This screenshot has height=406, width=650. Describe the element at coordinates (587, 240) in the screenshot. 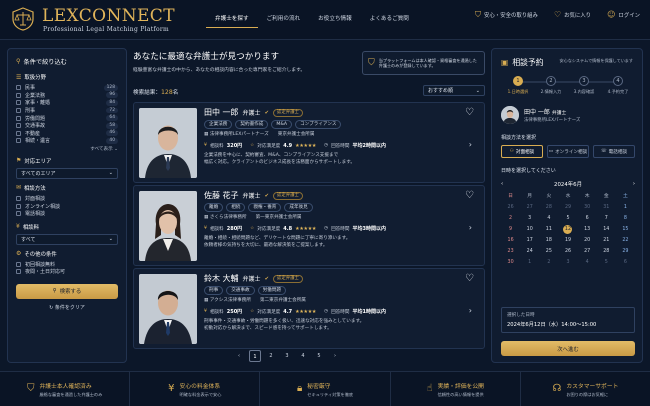

I see `calendar-day: 20` at that location.